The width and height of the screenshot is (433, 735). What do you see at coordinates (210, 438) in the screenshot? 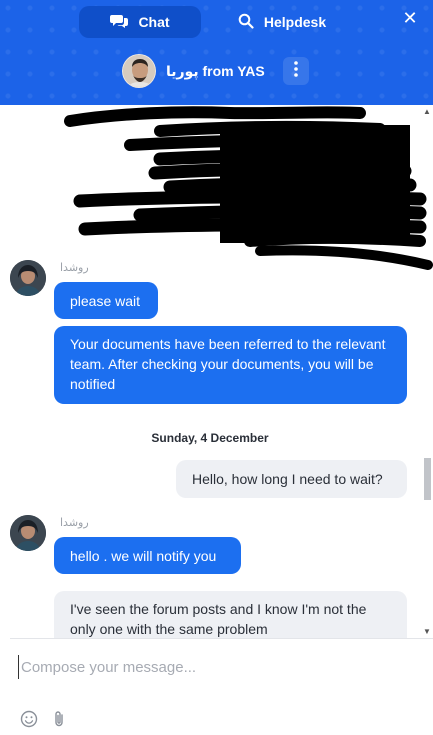
I see `date-separator: Sunday, 4 December` at bounding box center [210, 438].